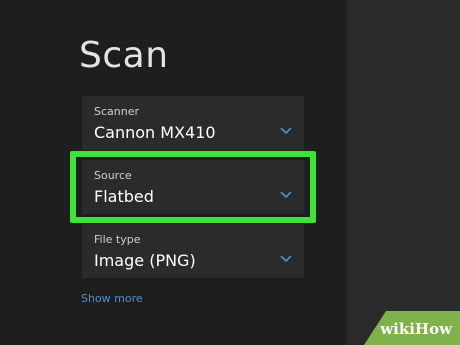 Image resolution: width=460 pixels, height=345 pixels. I want to click on file-type-label: File type, so click(117, 239).